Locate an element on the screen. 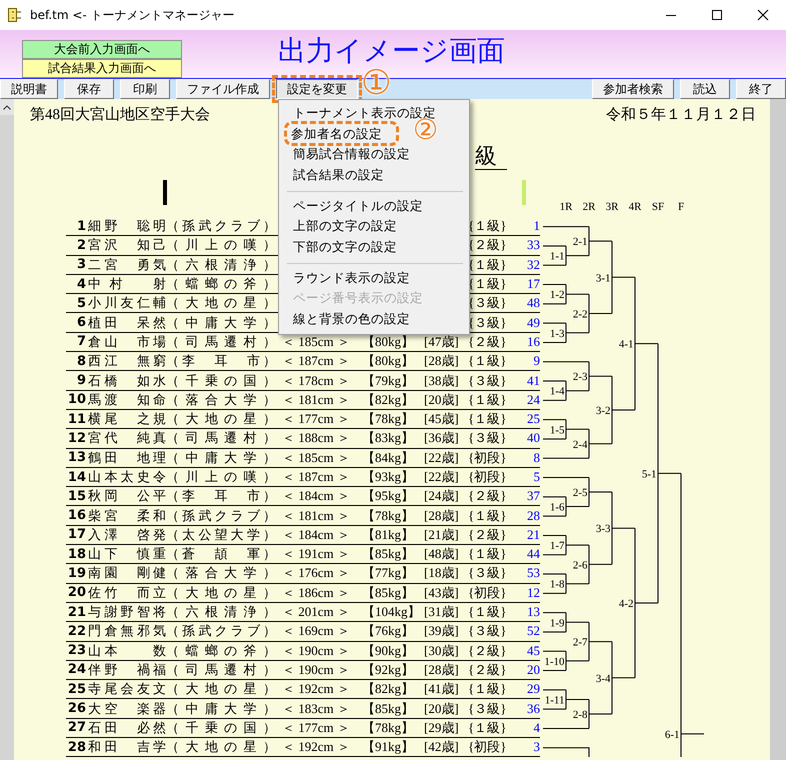 This screenshot has width=786, height=760. event-date: 令和５年１１月１２日 is located at coordinates (681, 115).